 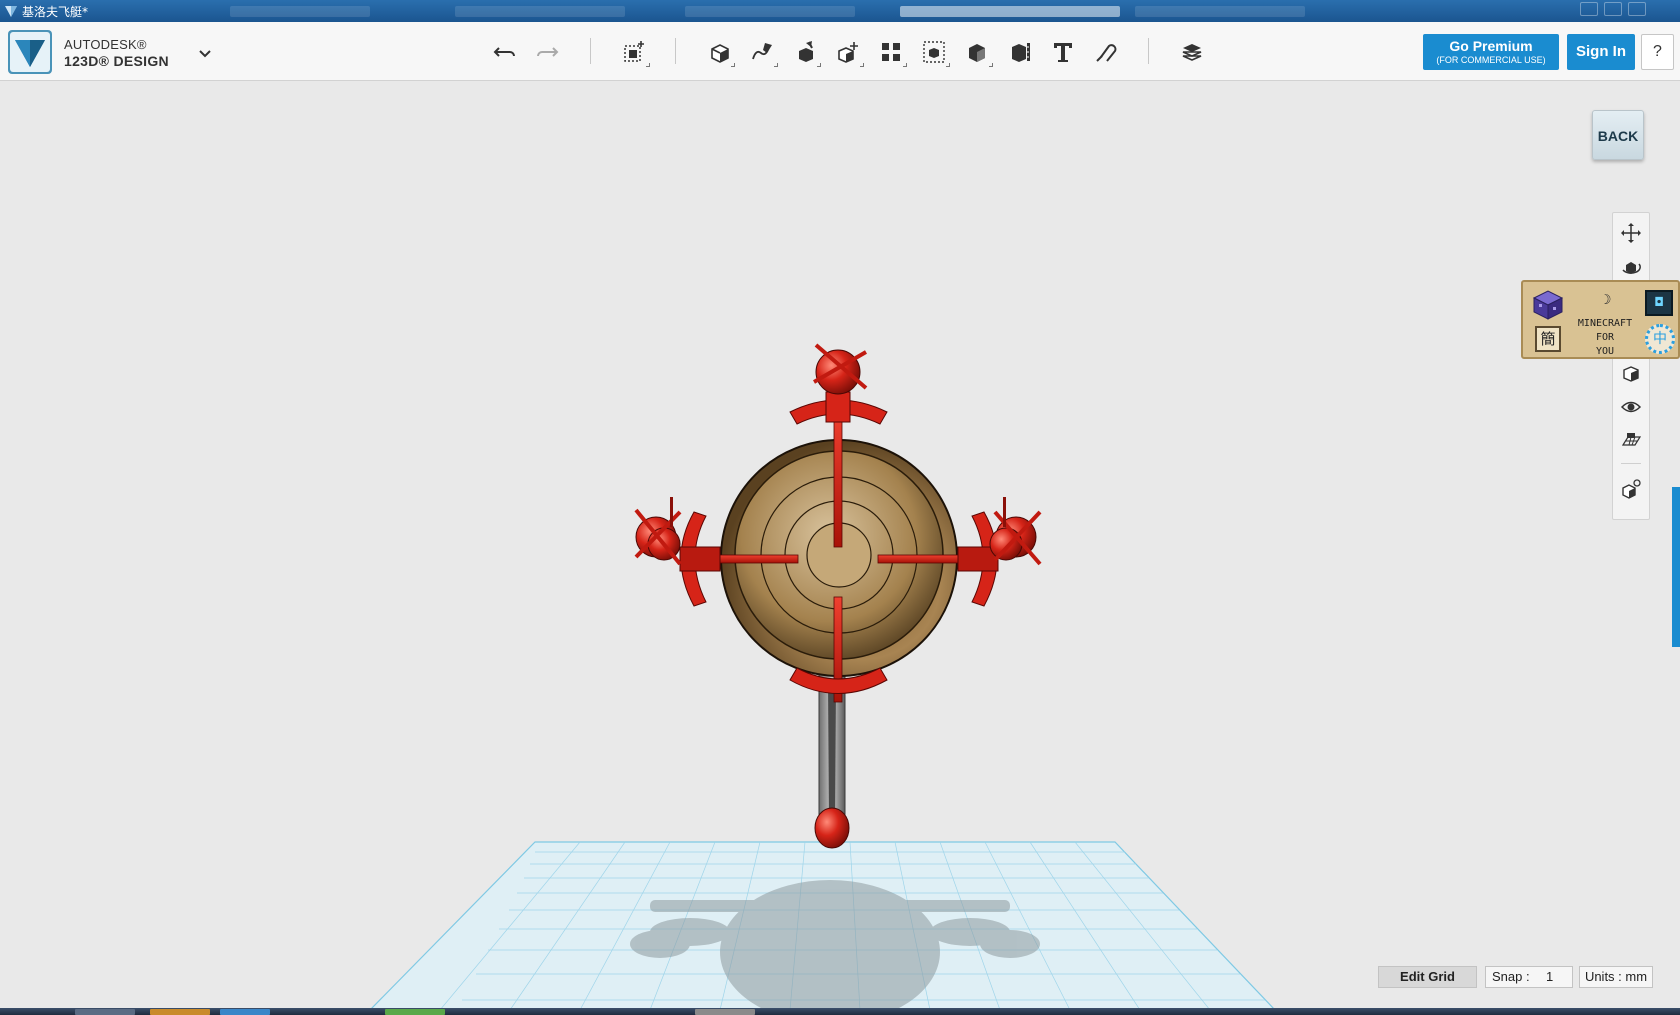 What do you see at coordinates (1491, 46) in the screenshot?
I see `go-premium-label: Go Premium` at bounding box center [1491, 46].